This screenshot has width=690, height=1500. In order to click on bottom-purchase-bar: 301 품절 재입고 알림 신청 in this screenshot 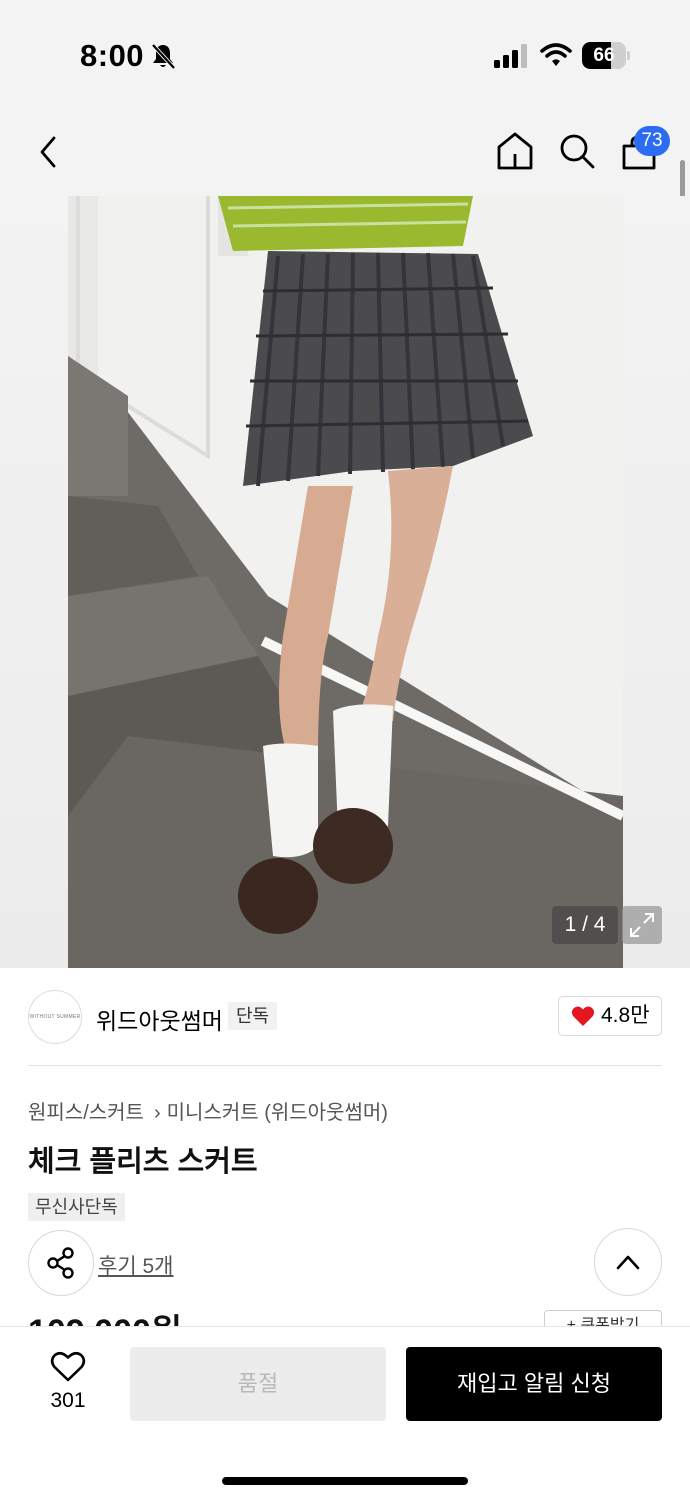, I will do `click(345, 1413)`.